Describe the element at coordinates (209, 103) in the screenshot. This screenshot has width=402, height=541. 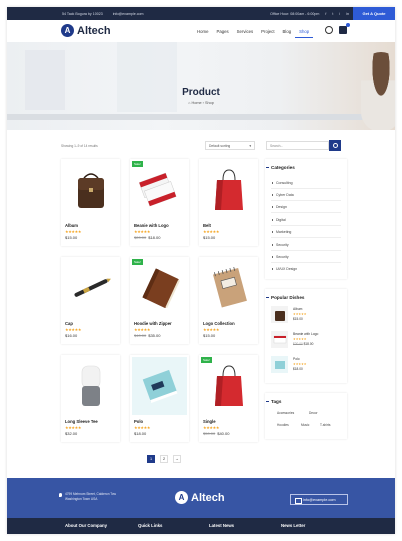
I see `breadcrumb-current: Shop` at that location.